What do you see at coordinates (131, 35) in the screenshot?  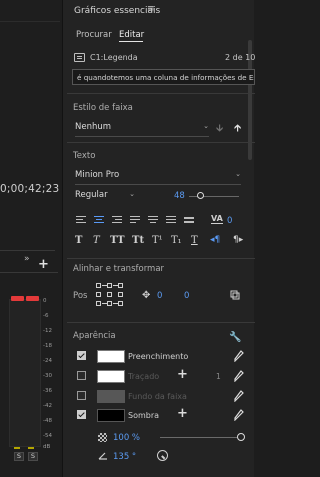 I see `tab-editar: Editar` at bounding box center [131, 35].